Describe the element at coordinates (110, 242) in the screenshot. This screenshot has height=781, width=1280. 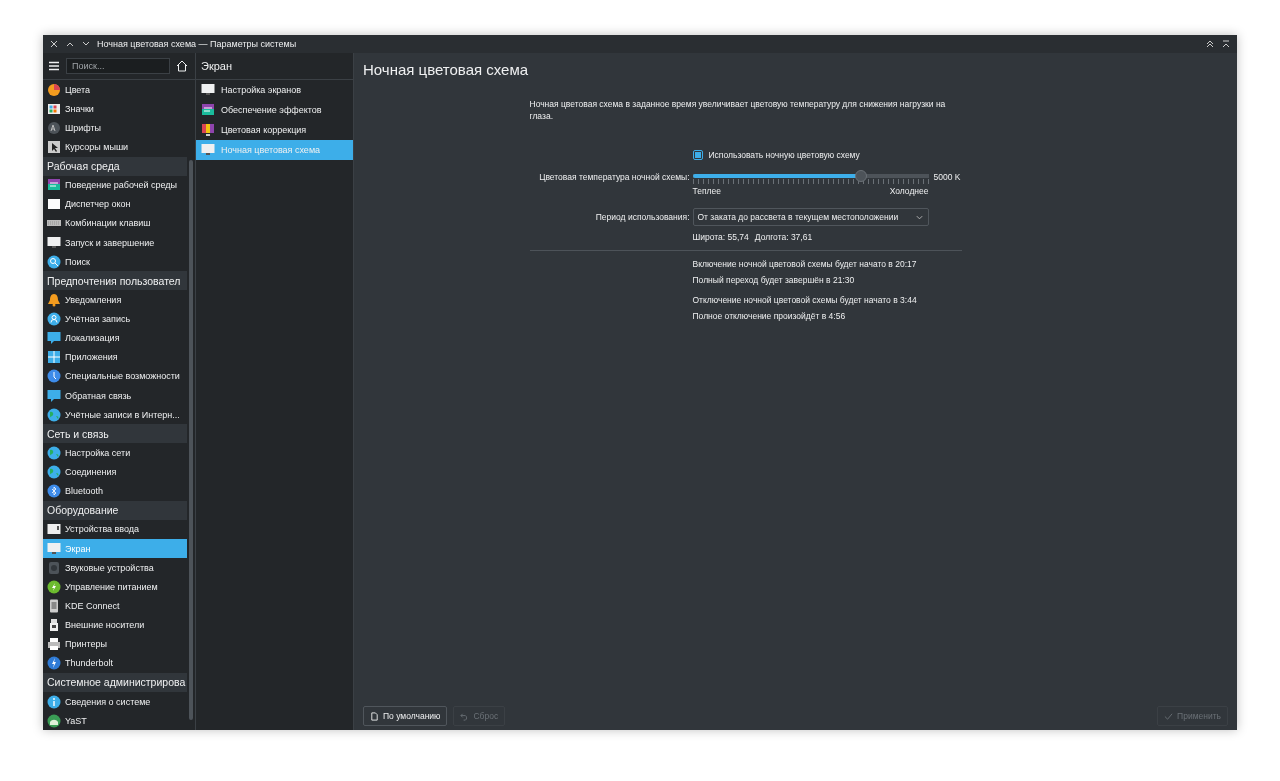
I see `sidebar-item-label: Запуск и завершение` at that location.